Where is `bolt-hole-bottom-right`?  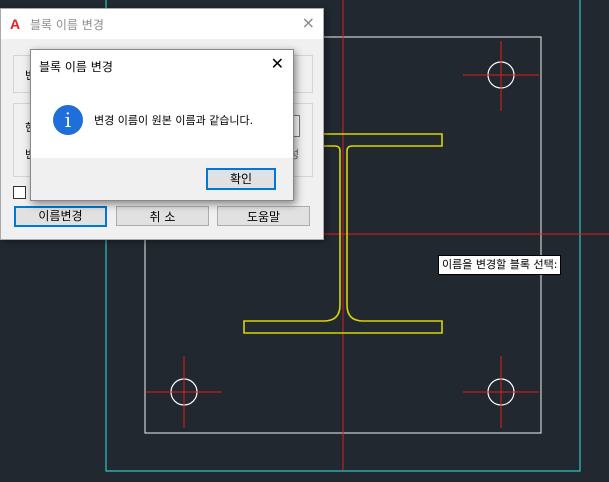
bolt-hole-bottom-right is located at coordinates (501, 392).